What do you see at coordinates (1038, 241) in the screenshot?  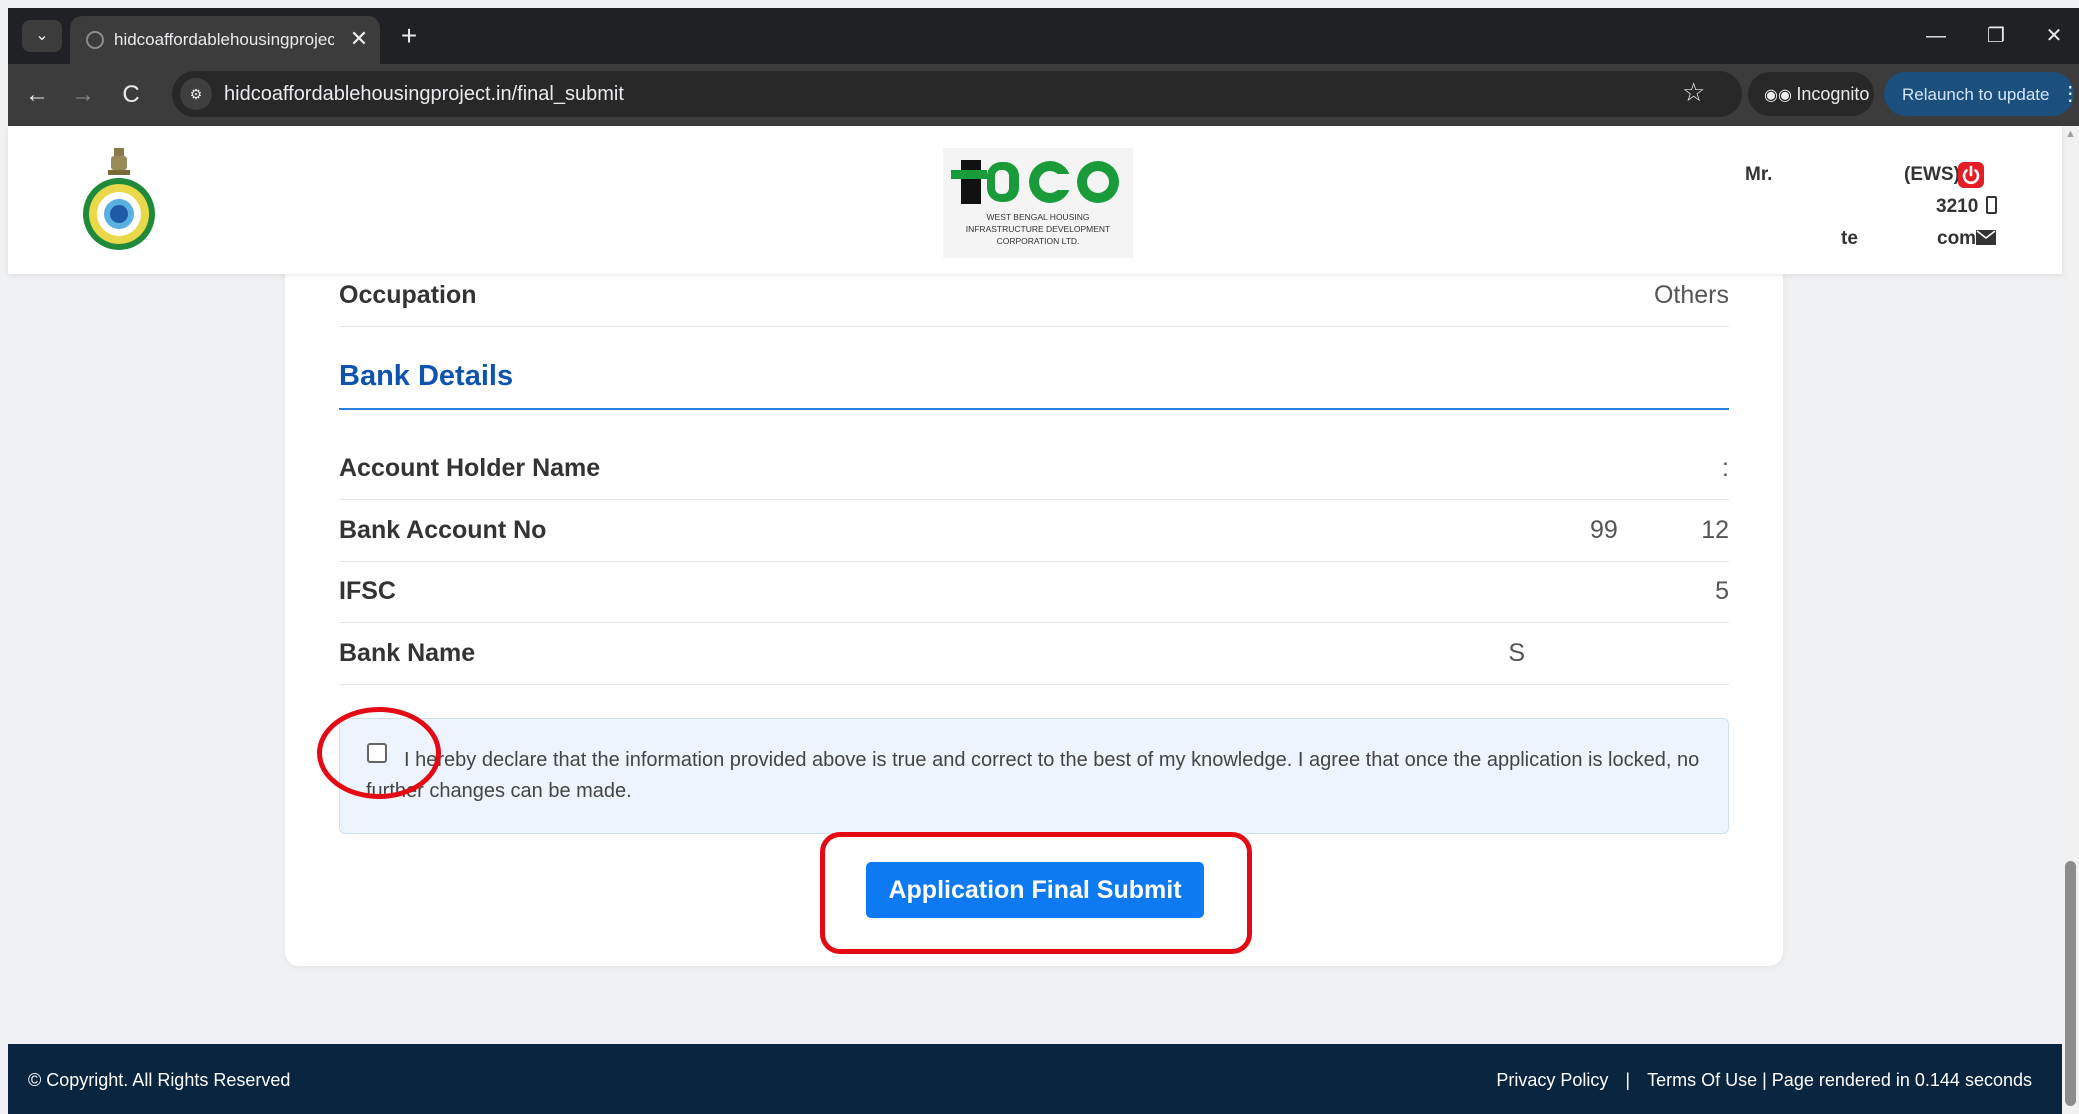 I see `logo-subtitle-3: CORPORATION LTD.` at bounding box center [1038, 241].